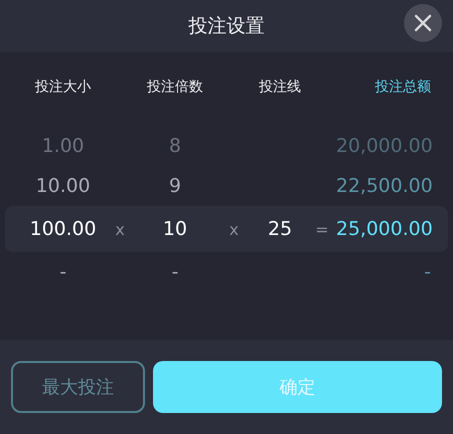 The height and width of the screenshot is (434, 453). Describe the element at coordinates (427, 272) in the screenshot. I see `total-bet: -` at that location.